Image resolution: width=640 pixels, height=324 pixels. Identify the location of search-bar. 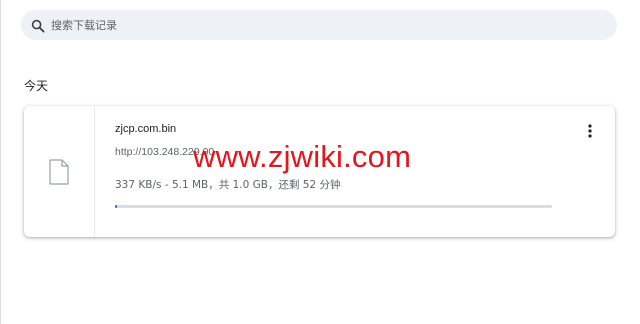
(319, 25).